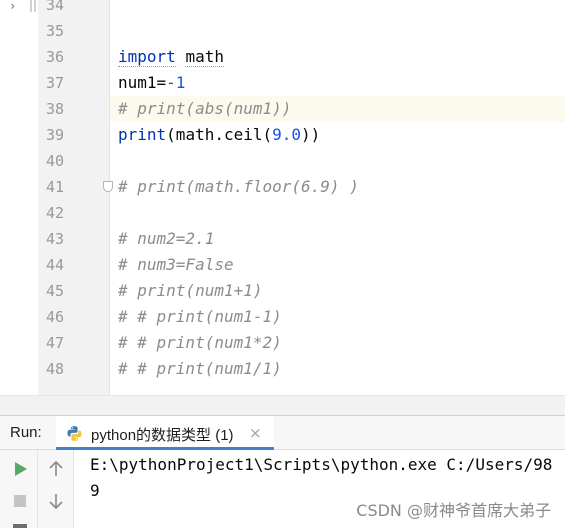 The image size is (565, 528). I want to click on stop-icon, so click(20, 501).